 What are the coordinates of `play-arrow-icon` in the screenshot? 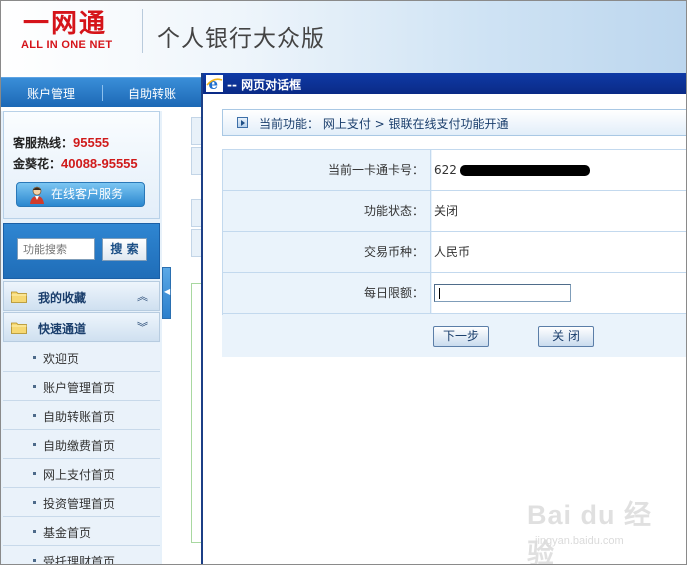 It's located at (242, 122).